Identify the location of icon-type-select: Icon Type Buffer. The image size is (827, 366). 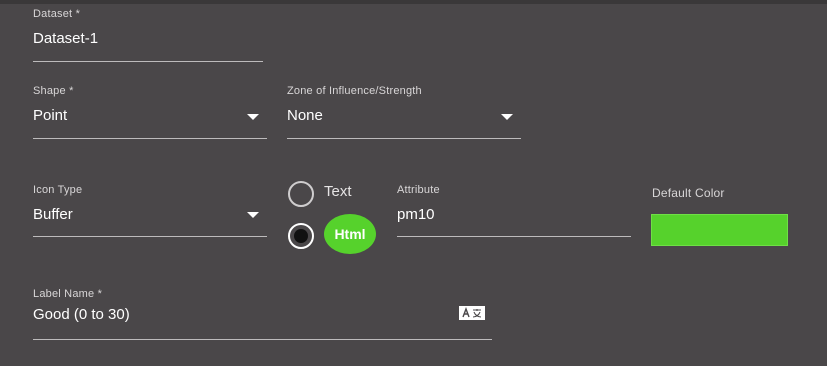
(150, 212).